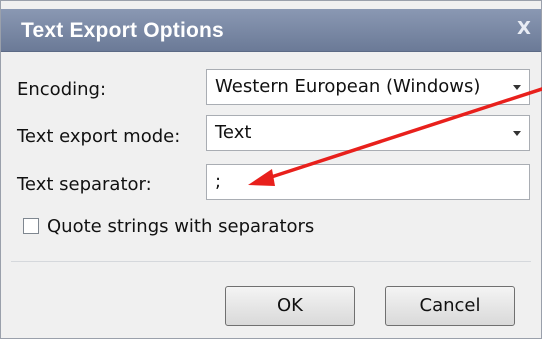 This screenshot has height=339, width=542. Describe the element at coordinates (348, 86) in the screenshot. I see `encoding-value: Western European (Windows)` at that location.